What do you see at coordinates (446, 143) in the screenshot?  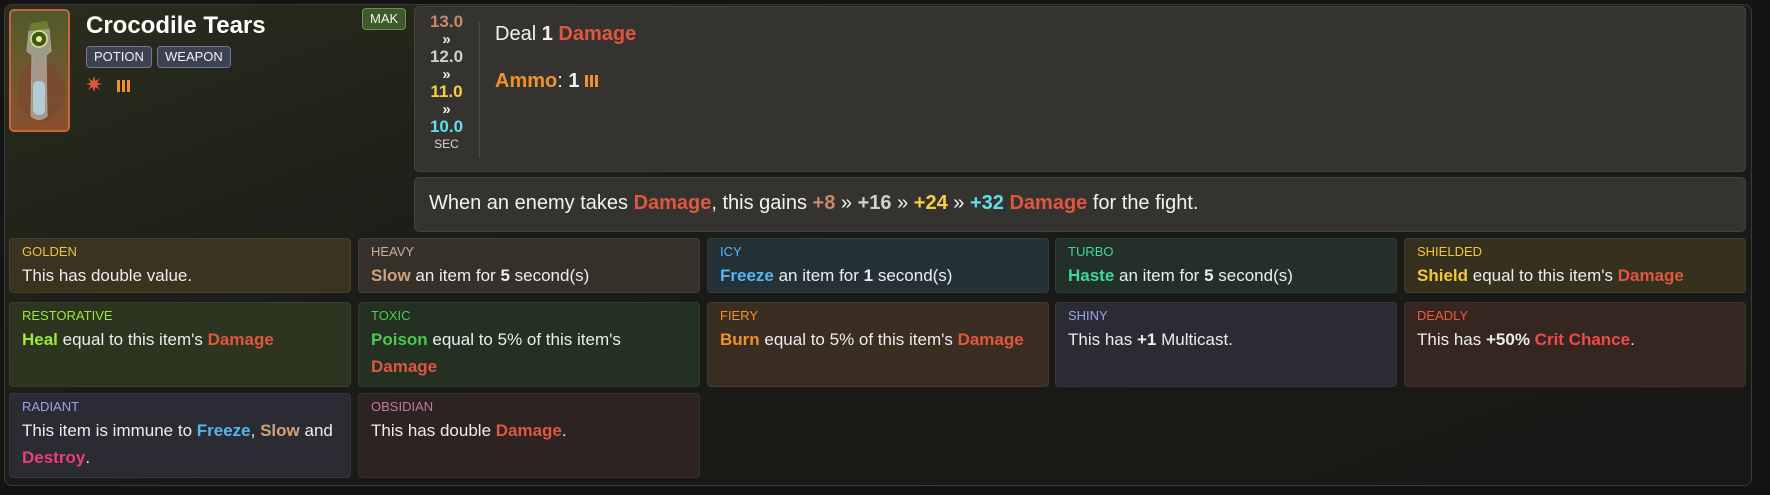 I see `cooldown-unit: SEC` at bounding box center [446, 143].